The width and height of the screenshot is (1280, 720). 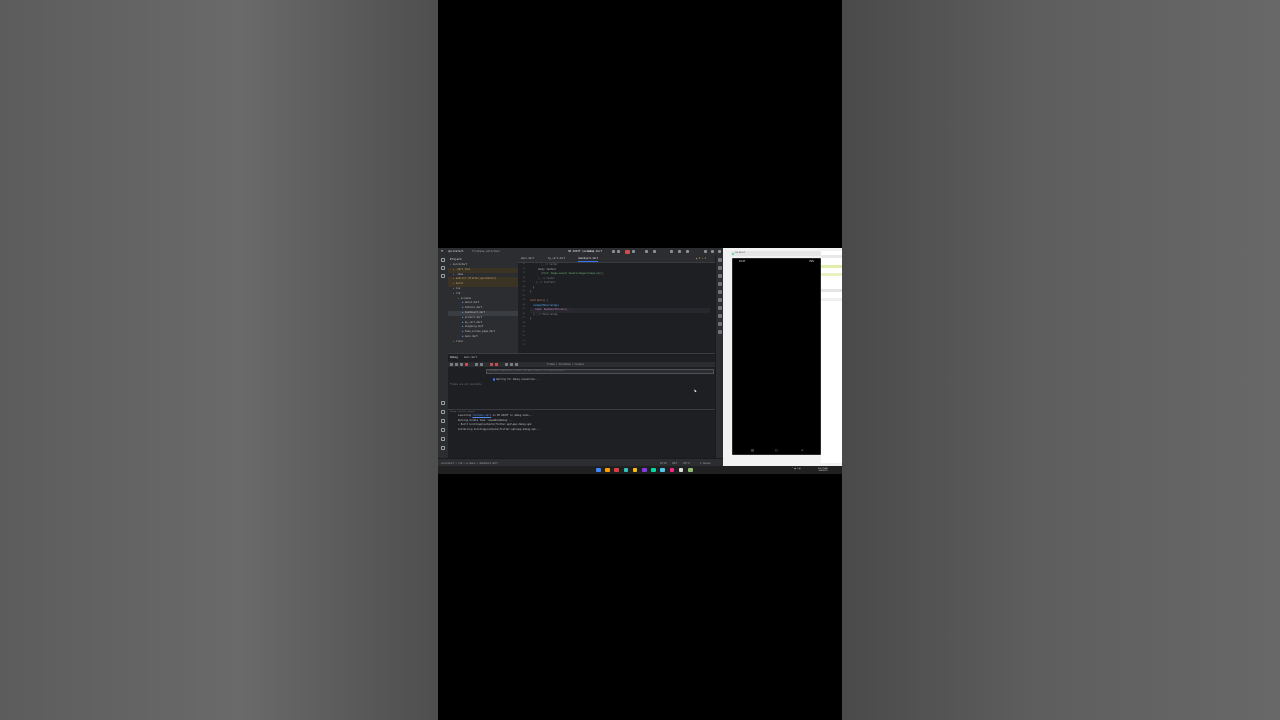 I want to click on flutter-performance-icon, so click(x=720, y=276).